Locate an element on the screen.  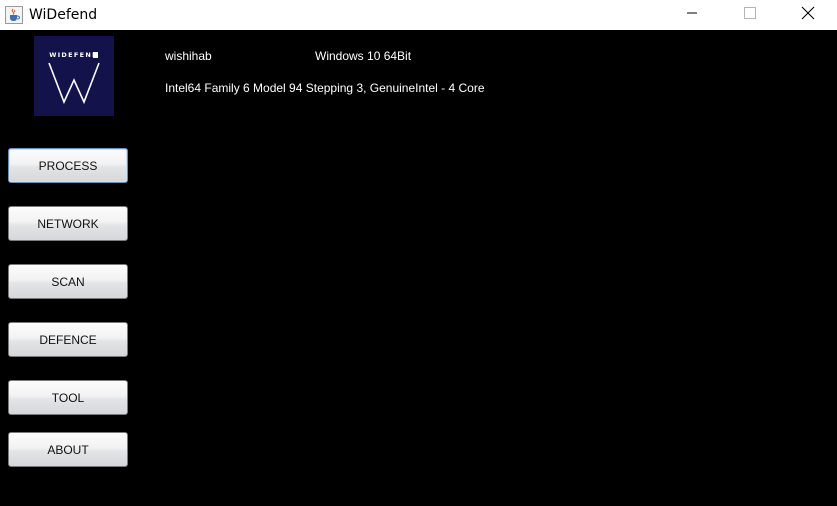
close-button is located at coordinates (808, 15).